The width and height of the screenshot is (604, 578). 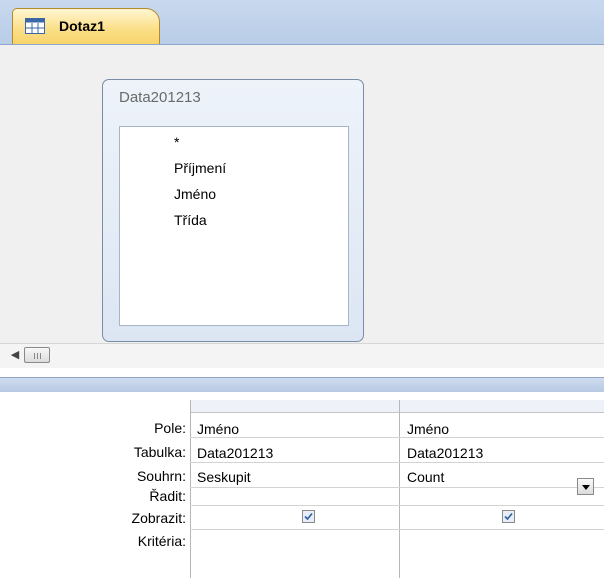 What do you see at coordinates (428, 429) in the screenshot?
I see `cell-pole-2: Jméno` at bounding box center [428, 429].